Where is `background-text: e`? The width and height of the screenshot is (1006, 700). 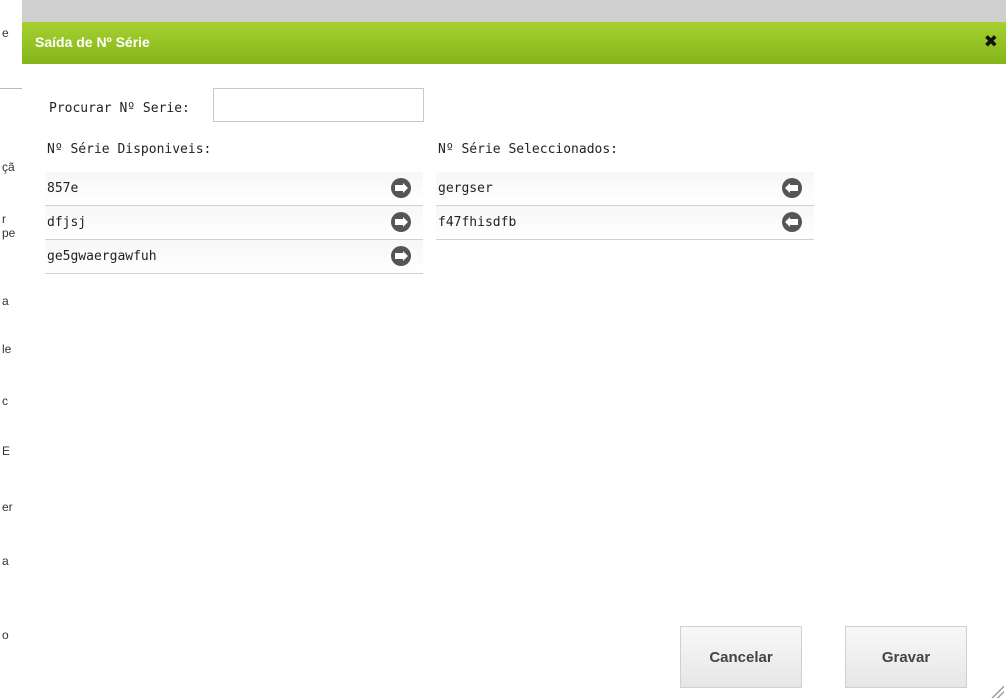 background-text: e is located at coordinates (5, 33).